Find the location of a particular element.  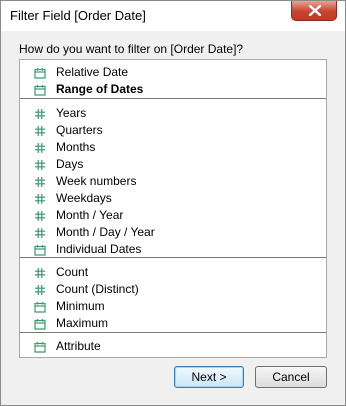

filter-option-weekdays: Weekdays is located at coordinates (173, 198).